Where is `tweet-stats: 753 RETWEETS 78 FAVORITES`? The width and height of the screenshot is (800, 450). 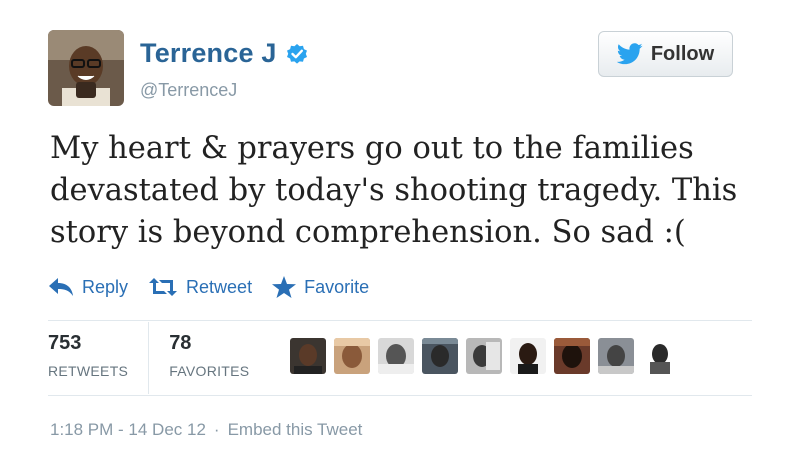 tweet-stats: 753 RETWEETS 78 FAVORITES is located at coordinates (158, 358).